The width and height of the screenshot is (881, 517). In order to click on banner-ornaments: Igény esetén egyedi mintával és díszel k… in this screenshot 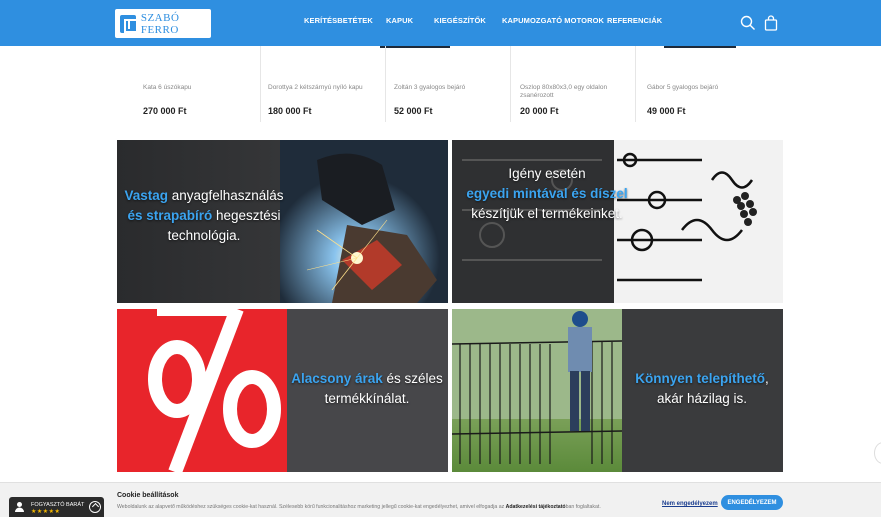, I will do `click(617, 221)`.